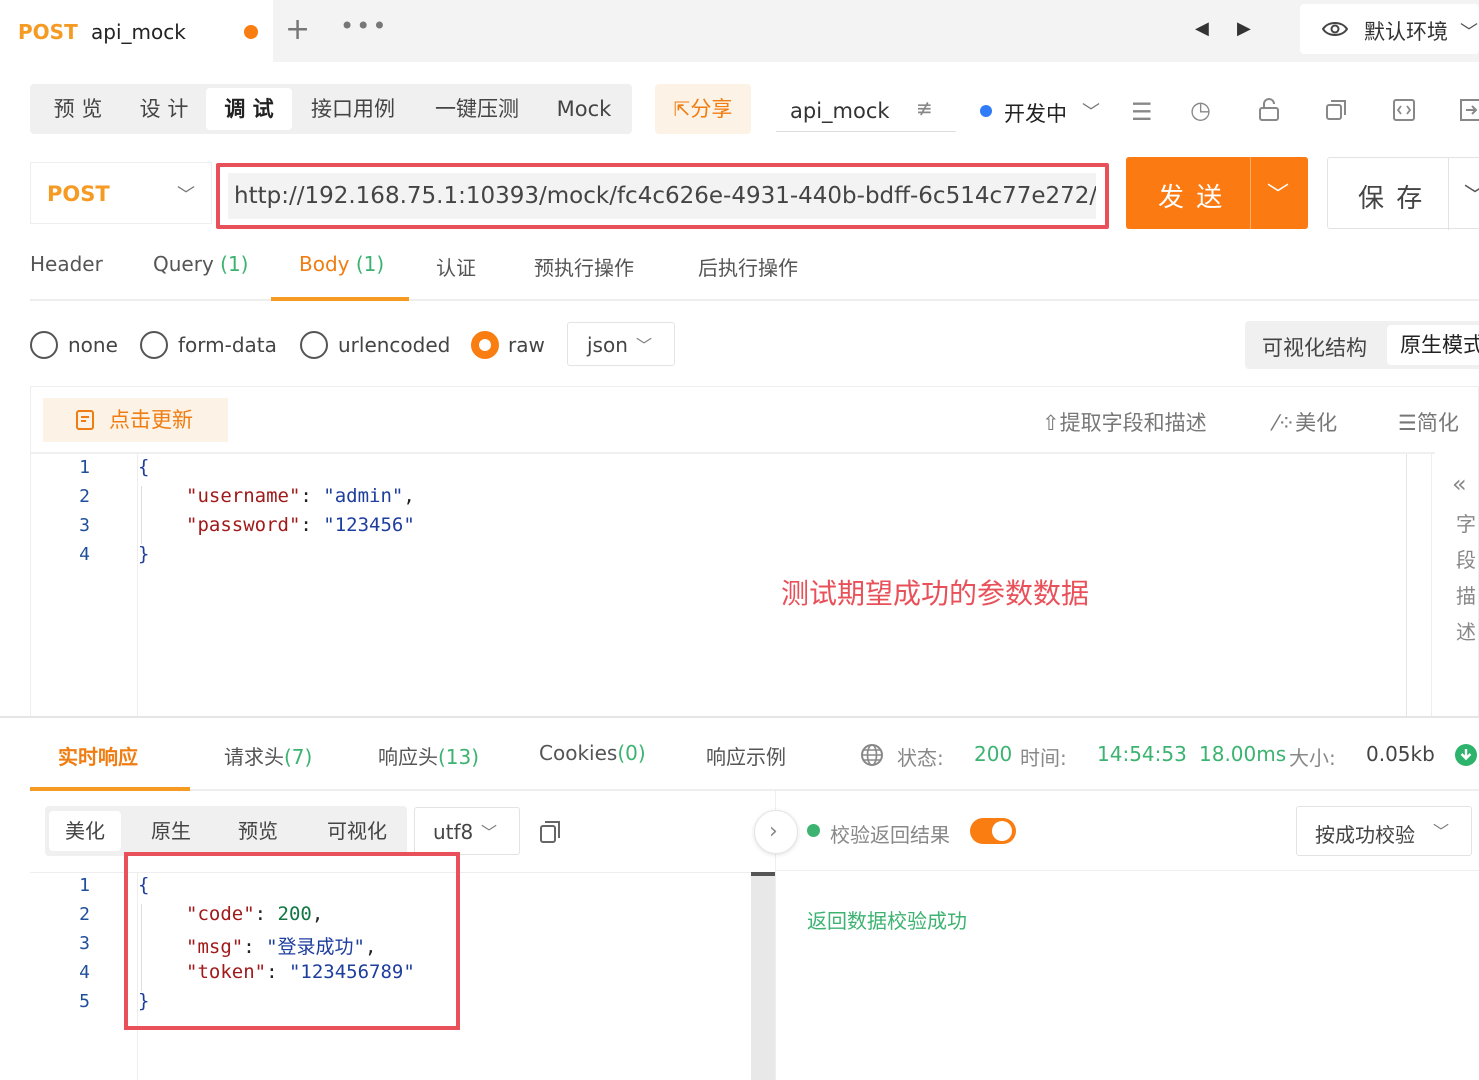  What do you see at coordinates (703, 109) in the screenshot?
I see `share-button: ⇱分享` at bounding box center [703, 109].